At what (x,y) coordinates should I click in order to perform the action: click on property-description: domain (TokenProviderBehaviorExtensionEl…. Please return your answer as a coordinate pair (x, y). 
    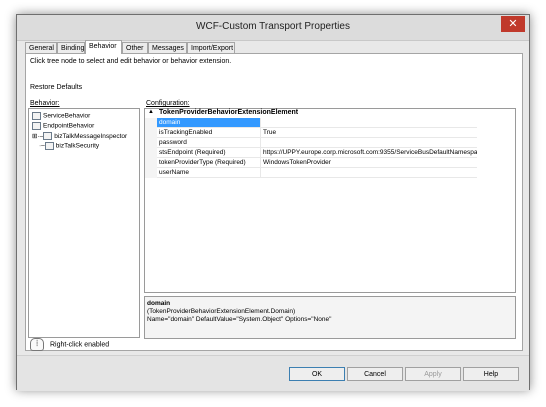
    Looking at the image, I should click on (330, 317).